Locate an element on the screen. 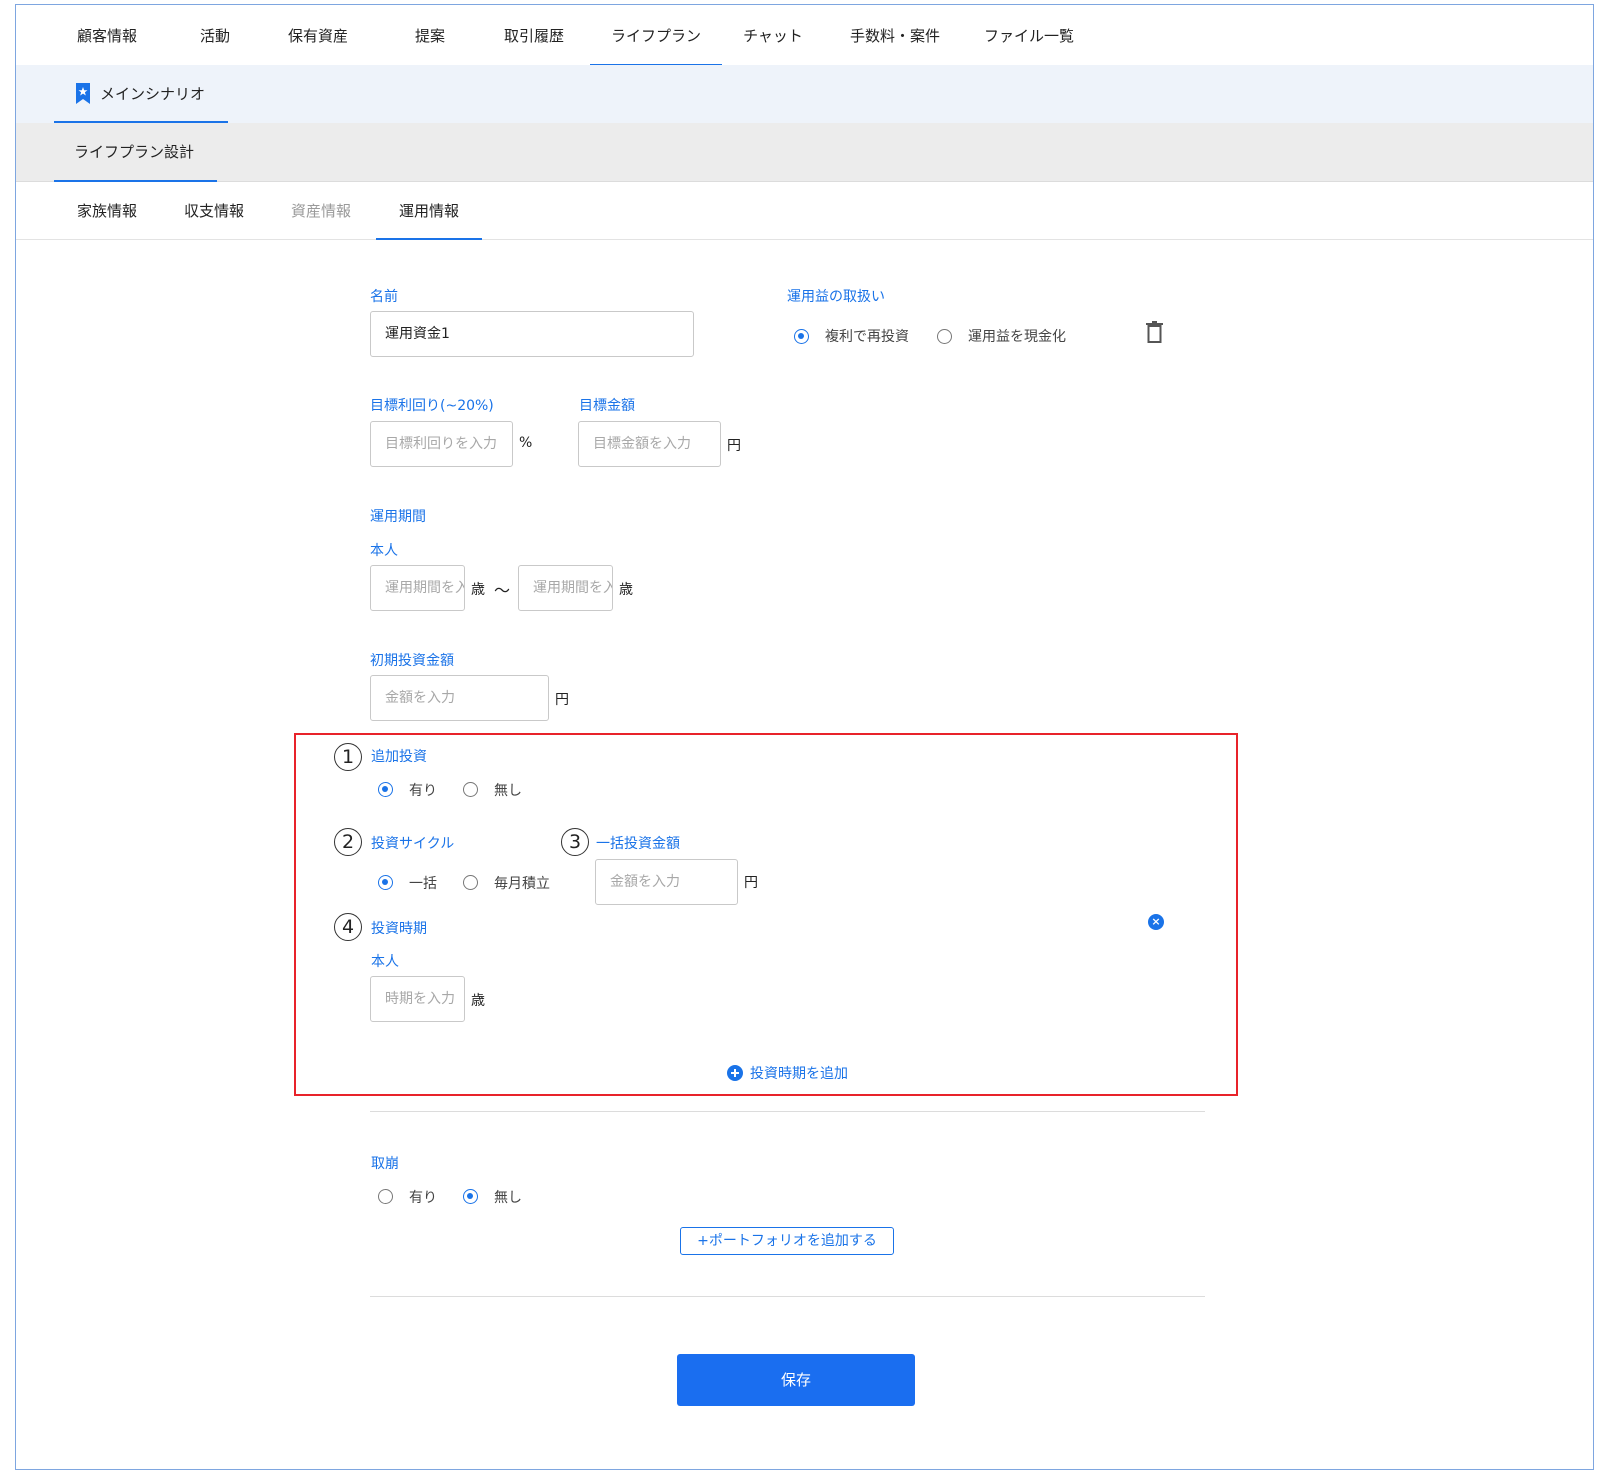 The image size is (1600, 1476). tab-chat: チャット is located at coordinates (773, 35).